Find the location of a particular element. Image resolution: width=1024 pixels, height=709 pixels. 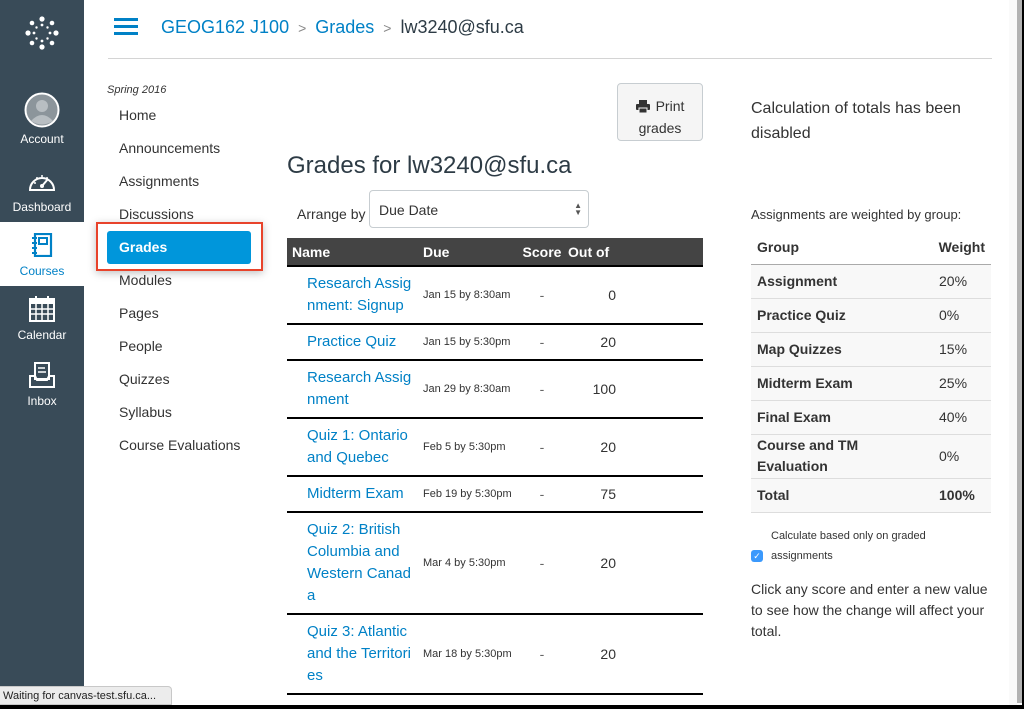

column-header-spacer is located at coordinates (659, 252).